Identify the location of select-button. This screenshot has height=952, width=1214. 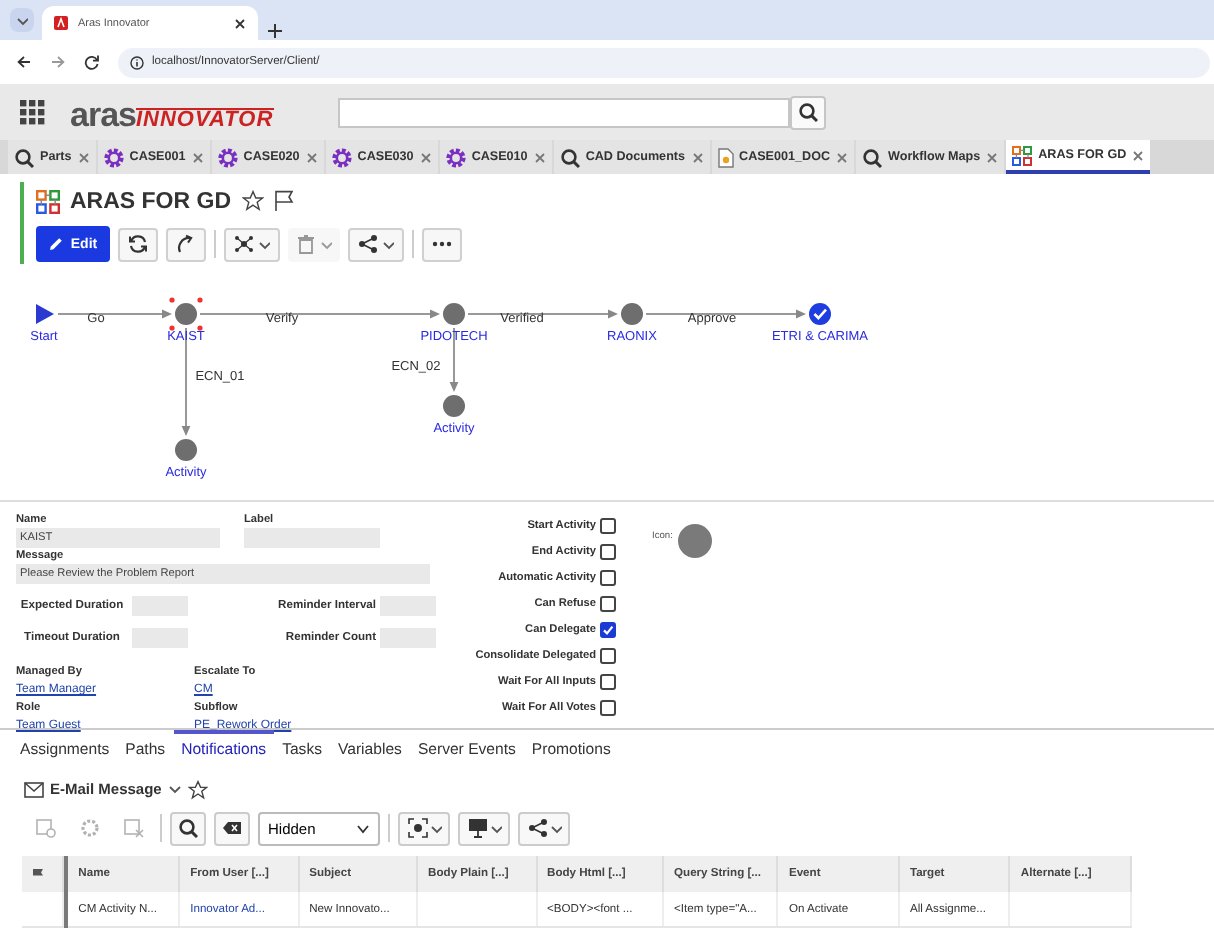
(424, 828).